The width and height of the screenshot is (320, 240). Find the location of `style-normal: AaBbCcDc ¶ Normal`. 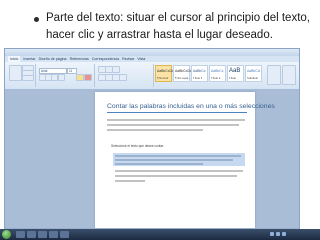

style-normal: AaBbCcDc ¶ Normal is located at coordinates (164, 73).